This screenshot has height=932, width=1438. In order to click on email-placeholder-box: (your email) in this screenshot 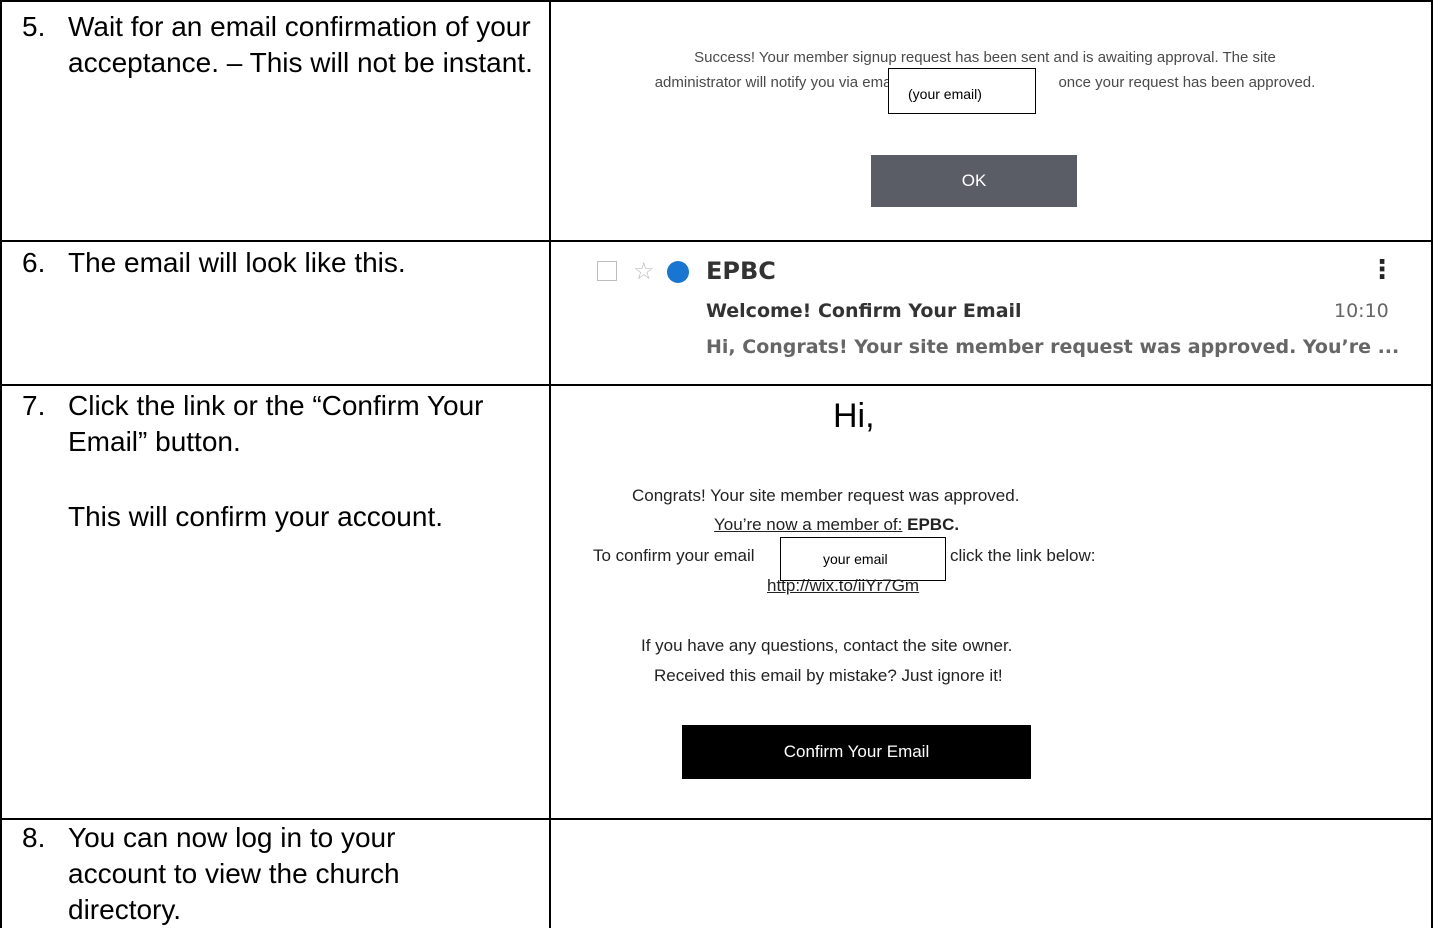, I will do `click(962, 91)`.